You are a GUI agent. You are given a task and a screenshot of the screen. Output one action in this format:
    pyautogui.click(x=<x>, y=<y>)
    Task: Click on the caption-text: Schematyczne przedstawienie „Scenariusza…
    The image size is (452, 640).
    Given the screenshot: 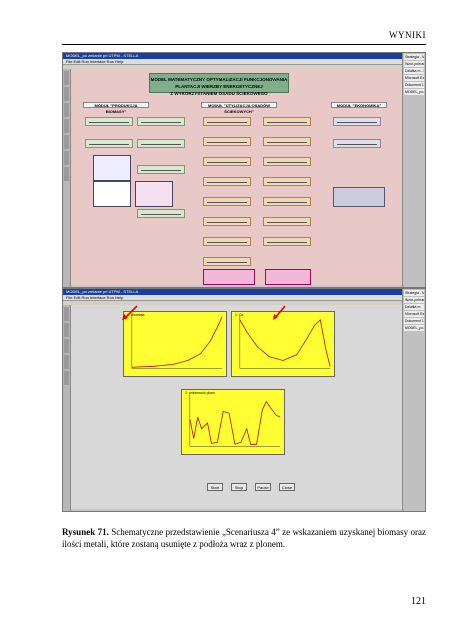 What is the action you would take?
    pyautogui.click(x=244, y=538)
    